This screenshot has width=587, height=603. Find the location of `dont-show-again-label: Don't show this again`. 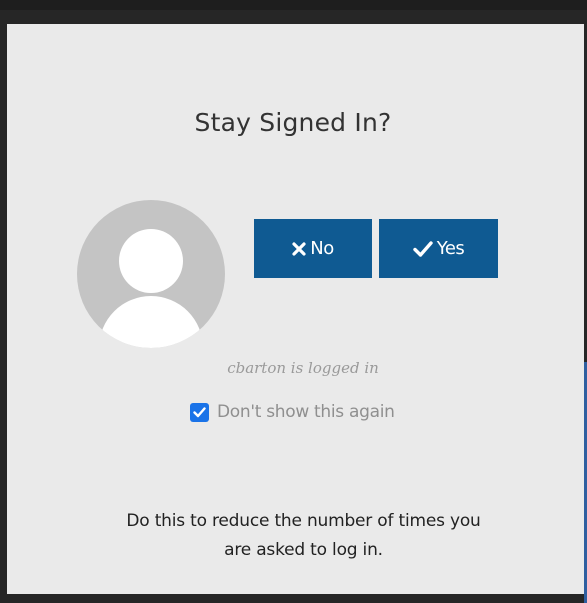

dont-show-again-label: Don't show this again is located at coordinates (306, 412).